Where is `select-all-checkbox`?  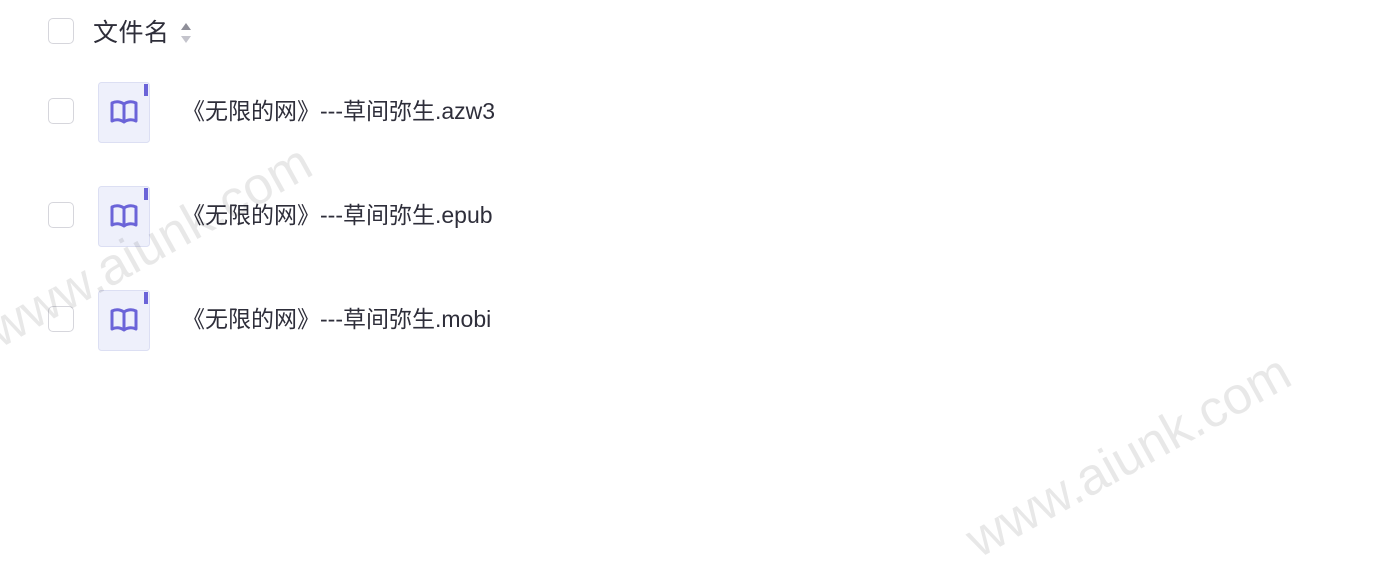
select-all-checkbox is located at coordinates (61, 31).